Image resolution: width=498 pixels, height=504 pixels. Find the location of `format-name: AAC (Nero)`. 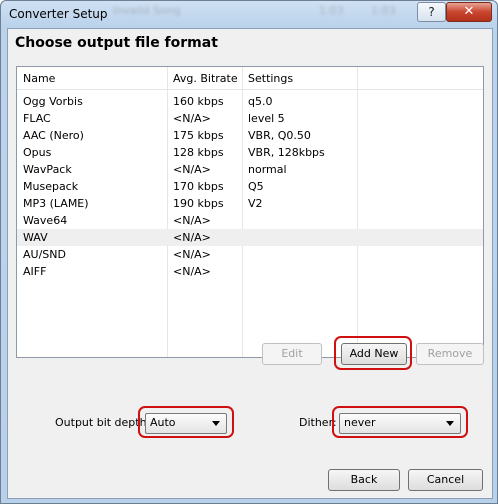

format-name: AAC (Nero) is located at coordinates (53, 135).